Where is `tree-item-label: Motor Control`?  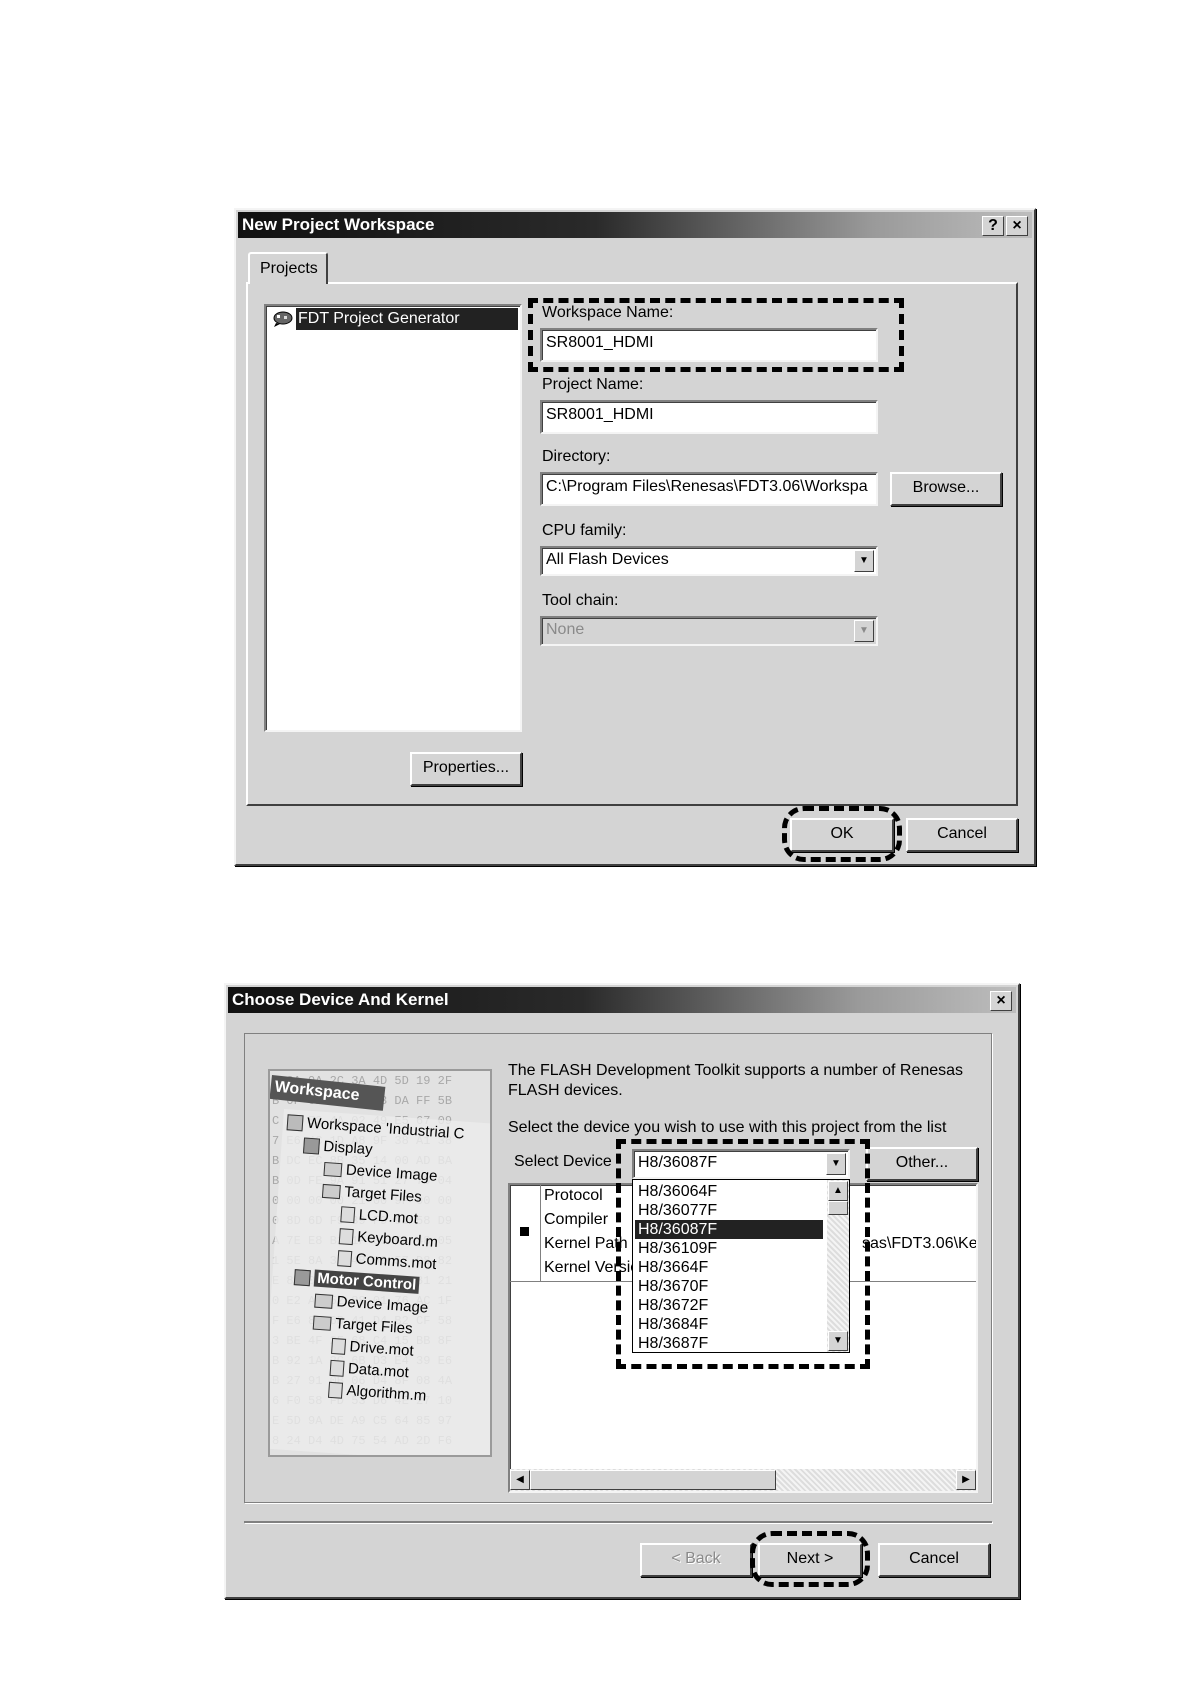 tree-item-label: Motor Control is located at coordinates (366, 1281).